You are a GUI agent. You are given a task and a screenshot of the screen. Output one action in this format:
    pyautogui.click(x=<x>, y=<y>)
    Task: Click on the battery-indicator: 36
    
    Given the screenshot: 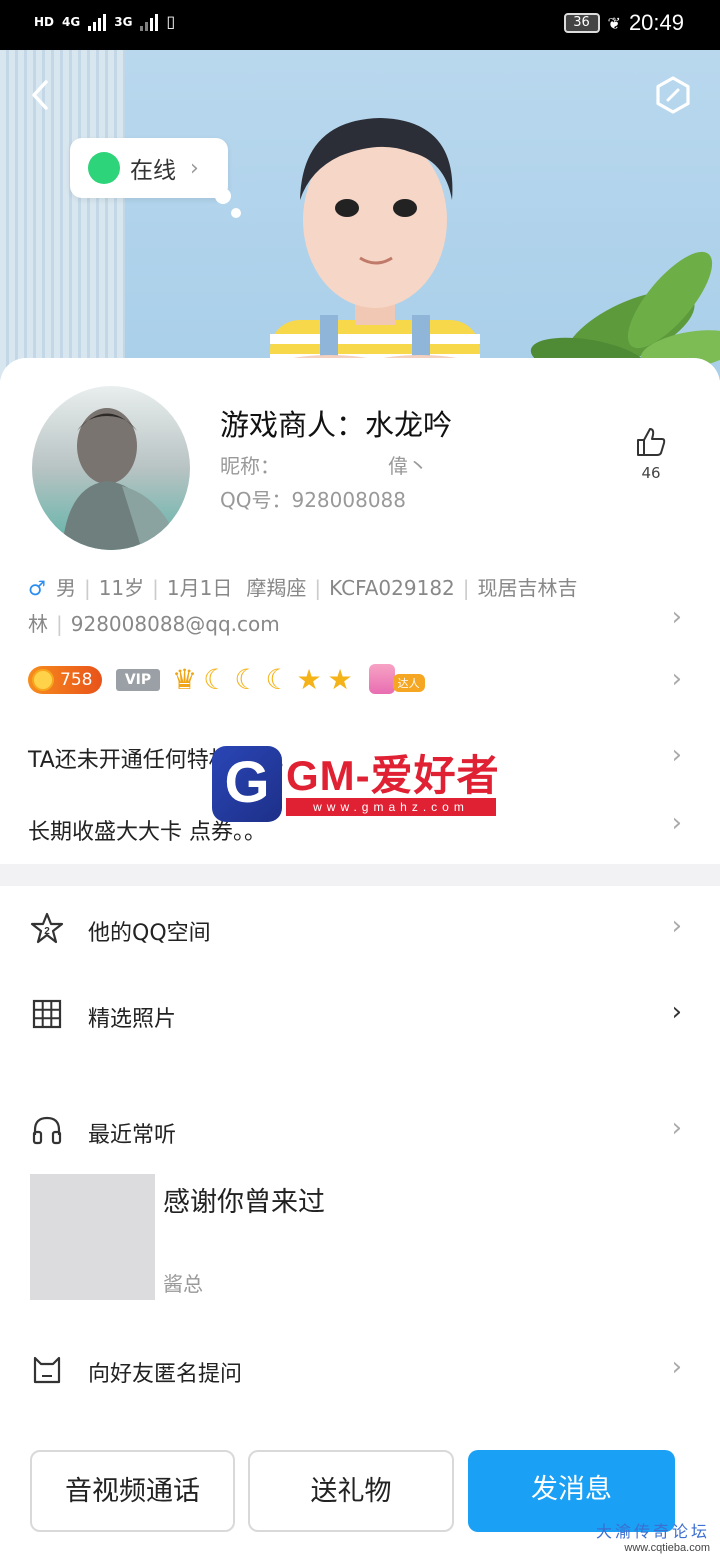 What is the action you would take?
    pyautogui.click(x=581, y=23)
    